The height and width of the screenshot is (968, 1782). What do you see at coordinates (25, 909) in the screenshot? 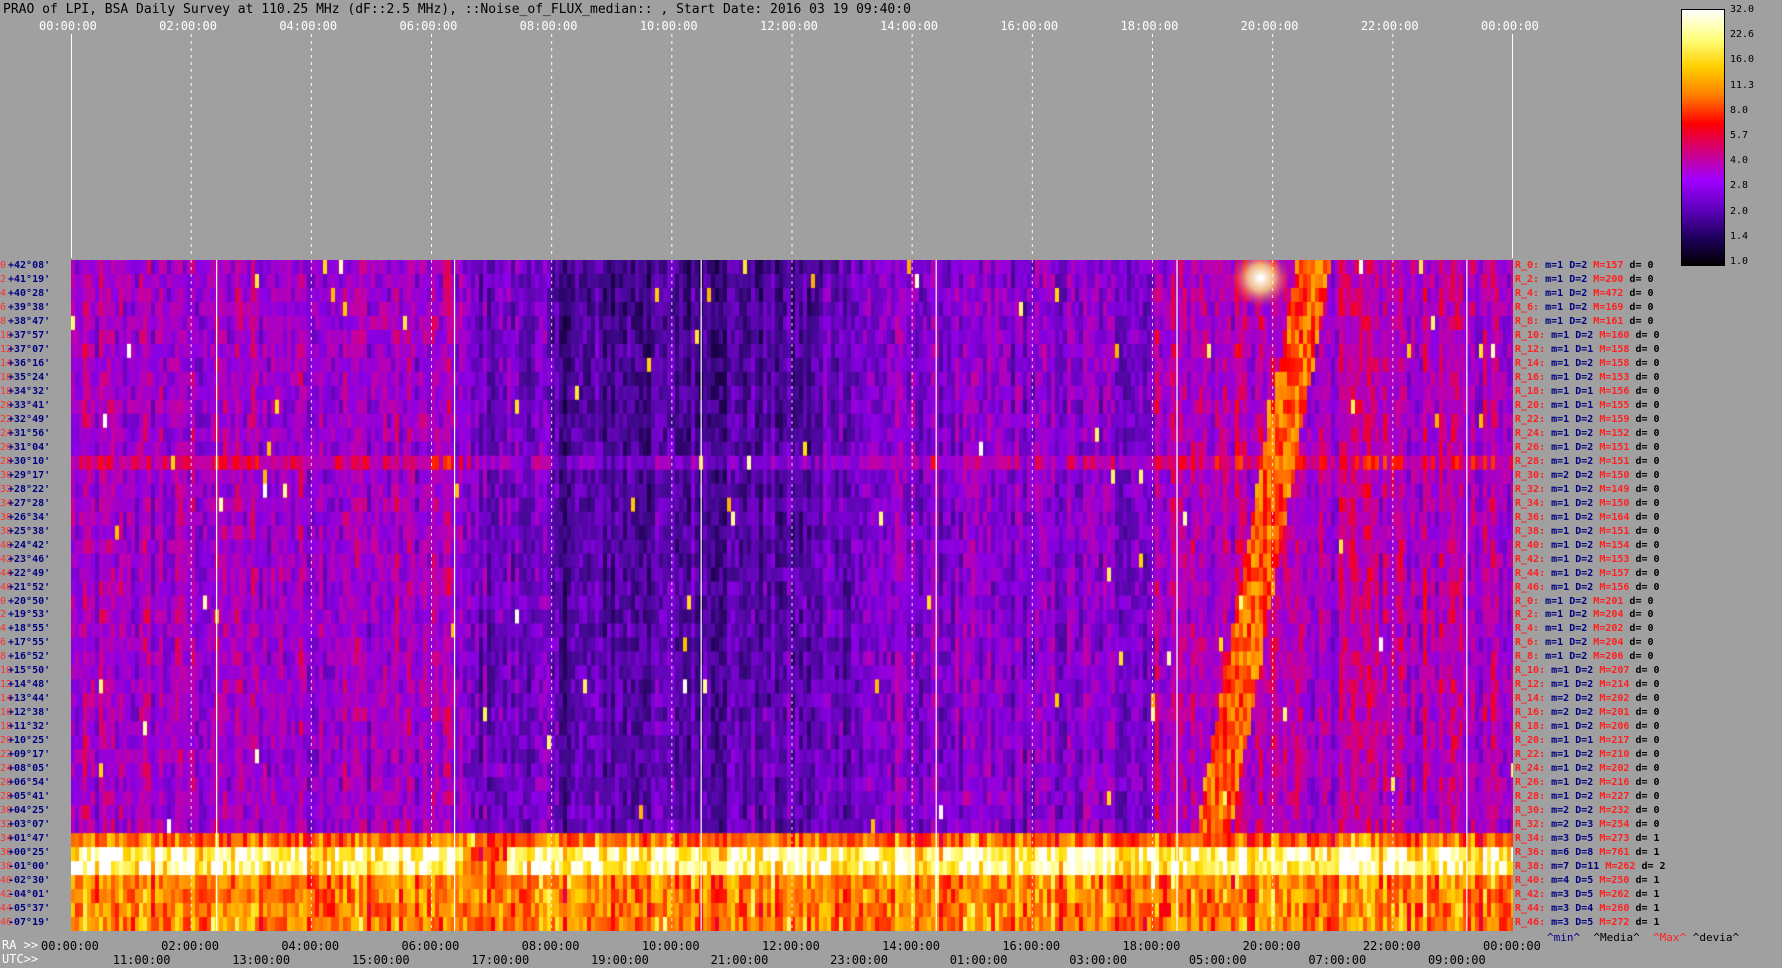
I see `declination-label: 44-05°37'` at bounding box center [25, 909].